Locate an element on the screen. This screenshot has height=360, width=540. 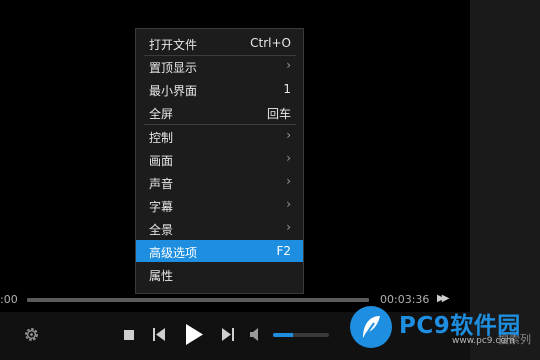
menu-item-minimal-ui: 最小界面 1 is located at coordinates (219, 89).